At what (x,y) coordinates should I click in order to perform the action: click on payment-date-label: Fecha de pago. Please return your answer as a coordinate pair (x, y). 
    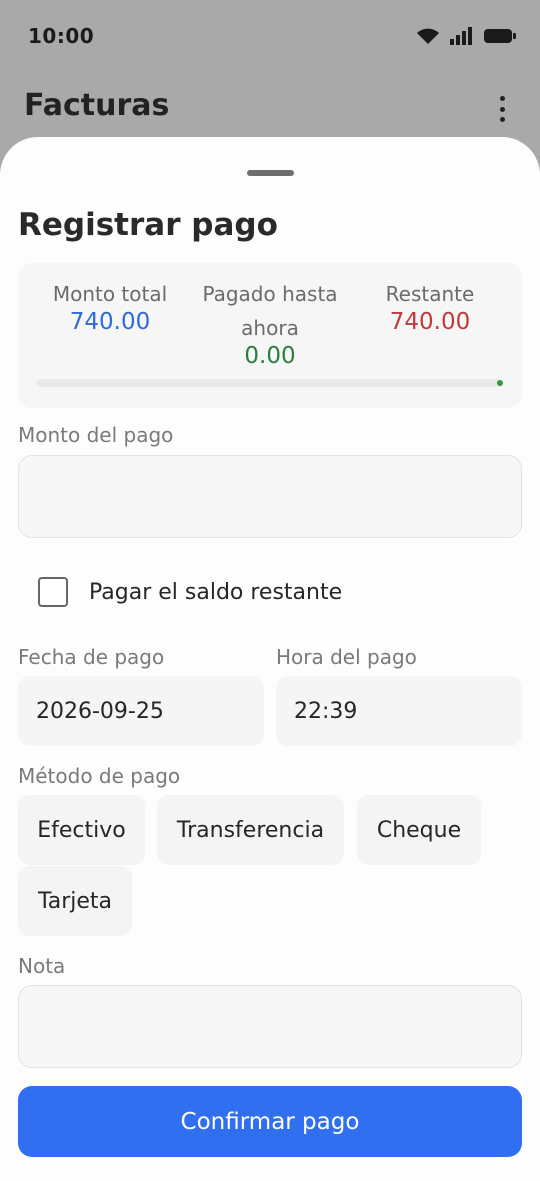
    Looking at the image, I should click on (91, 657).